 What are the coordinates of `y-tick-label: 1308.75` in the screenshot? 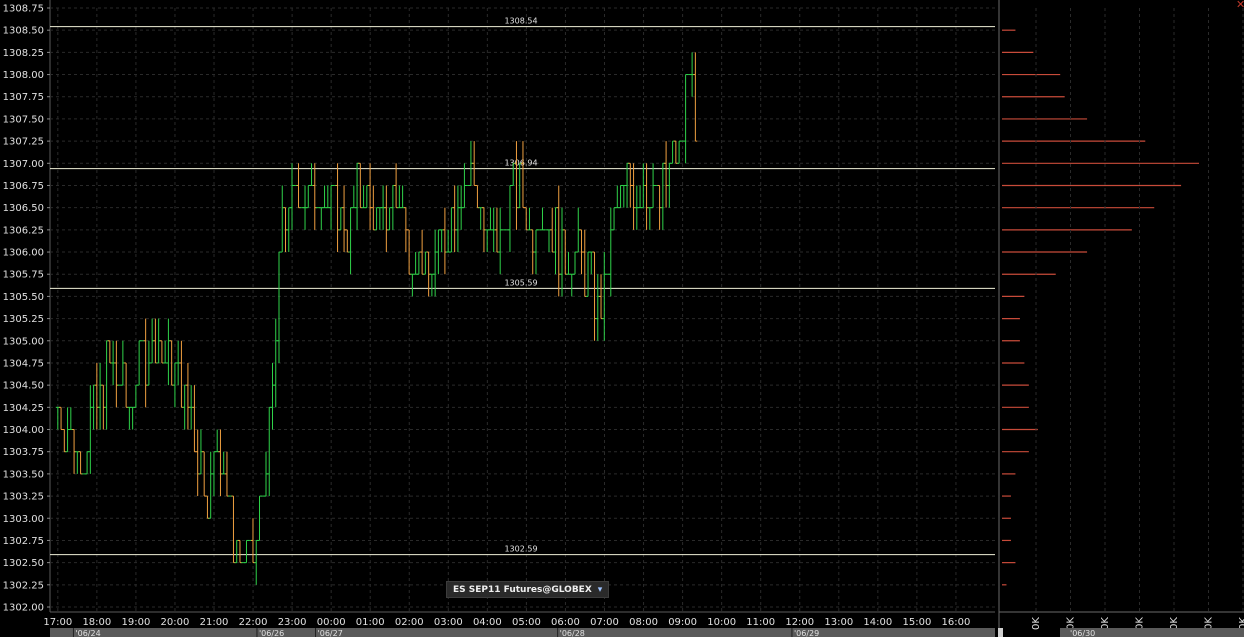 It's located at (23, 9).